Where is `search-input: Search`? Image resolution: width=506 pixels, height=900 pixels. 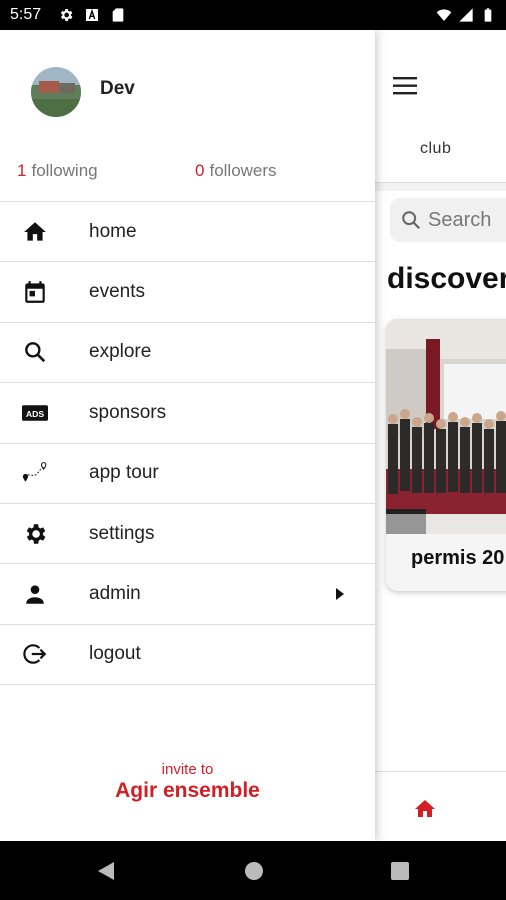
search-input: Search is located at coordinates (448, 220).